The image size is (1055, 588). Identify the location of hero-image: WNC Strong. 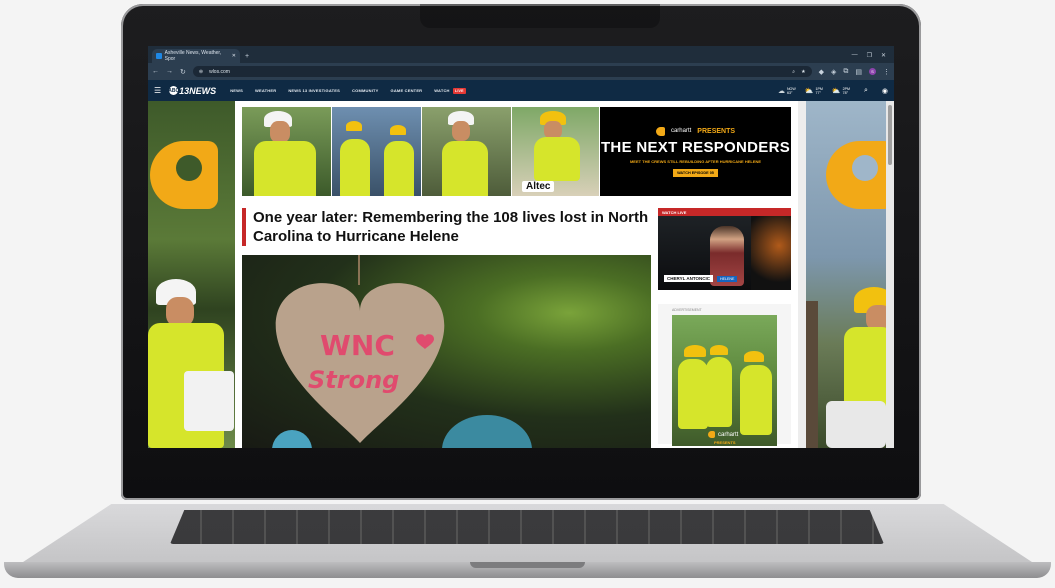
(446, 351).